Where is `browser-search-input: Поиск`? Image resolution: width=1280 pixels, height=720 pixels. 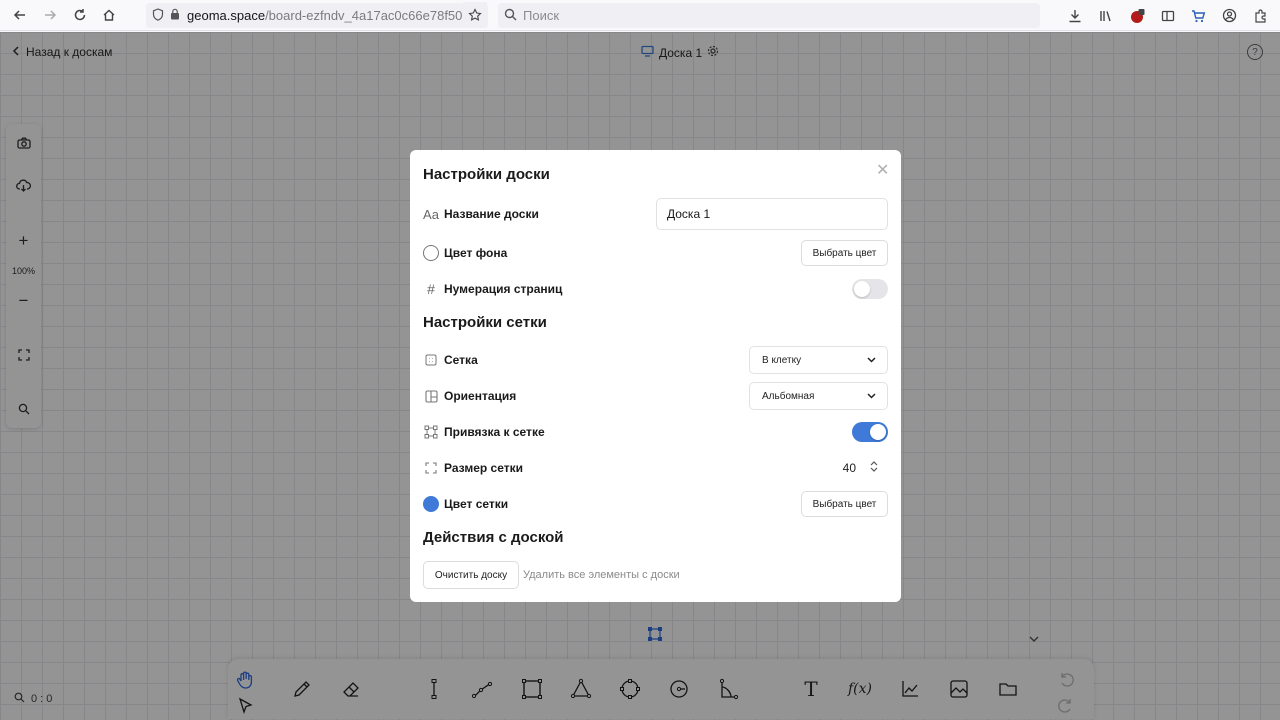
browser-search-input: Поиск is located at coordinates (769, 15).